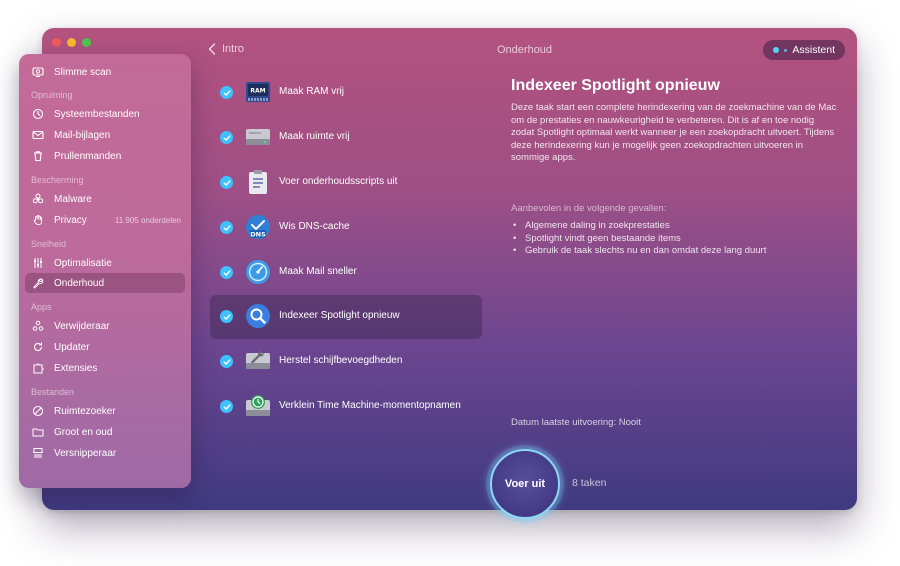  What do you see at coordinates (314, 136) in the screenshot?
I see `task-label: Maak ruimte vrij` at bounding box center [314, 136].